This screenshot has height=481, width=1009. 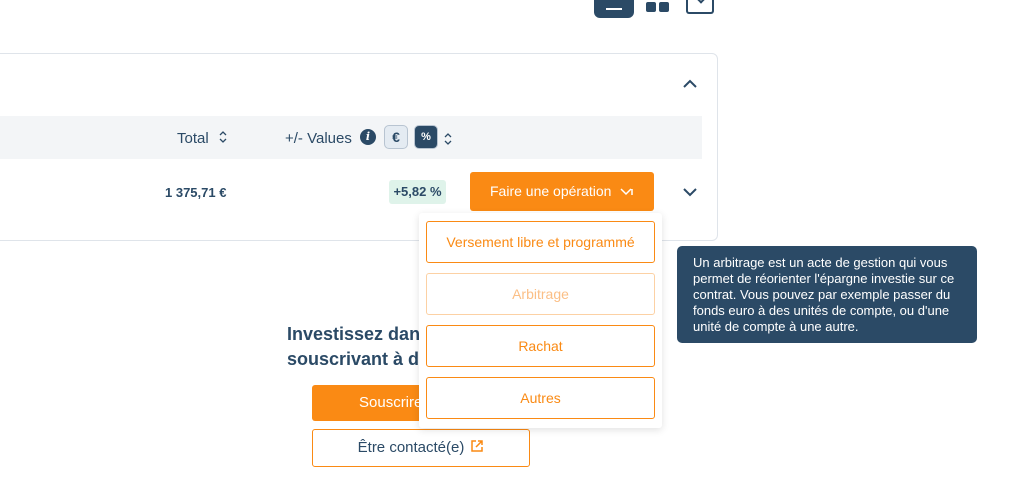 I want to click on download-icon, so click(x=700, y=7).